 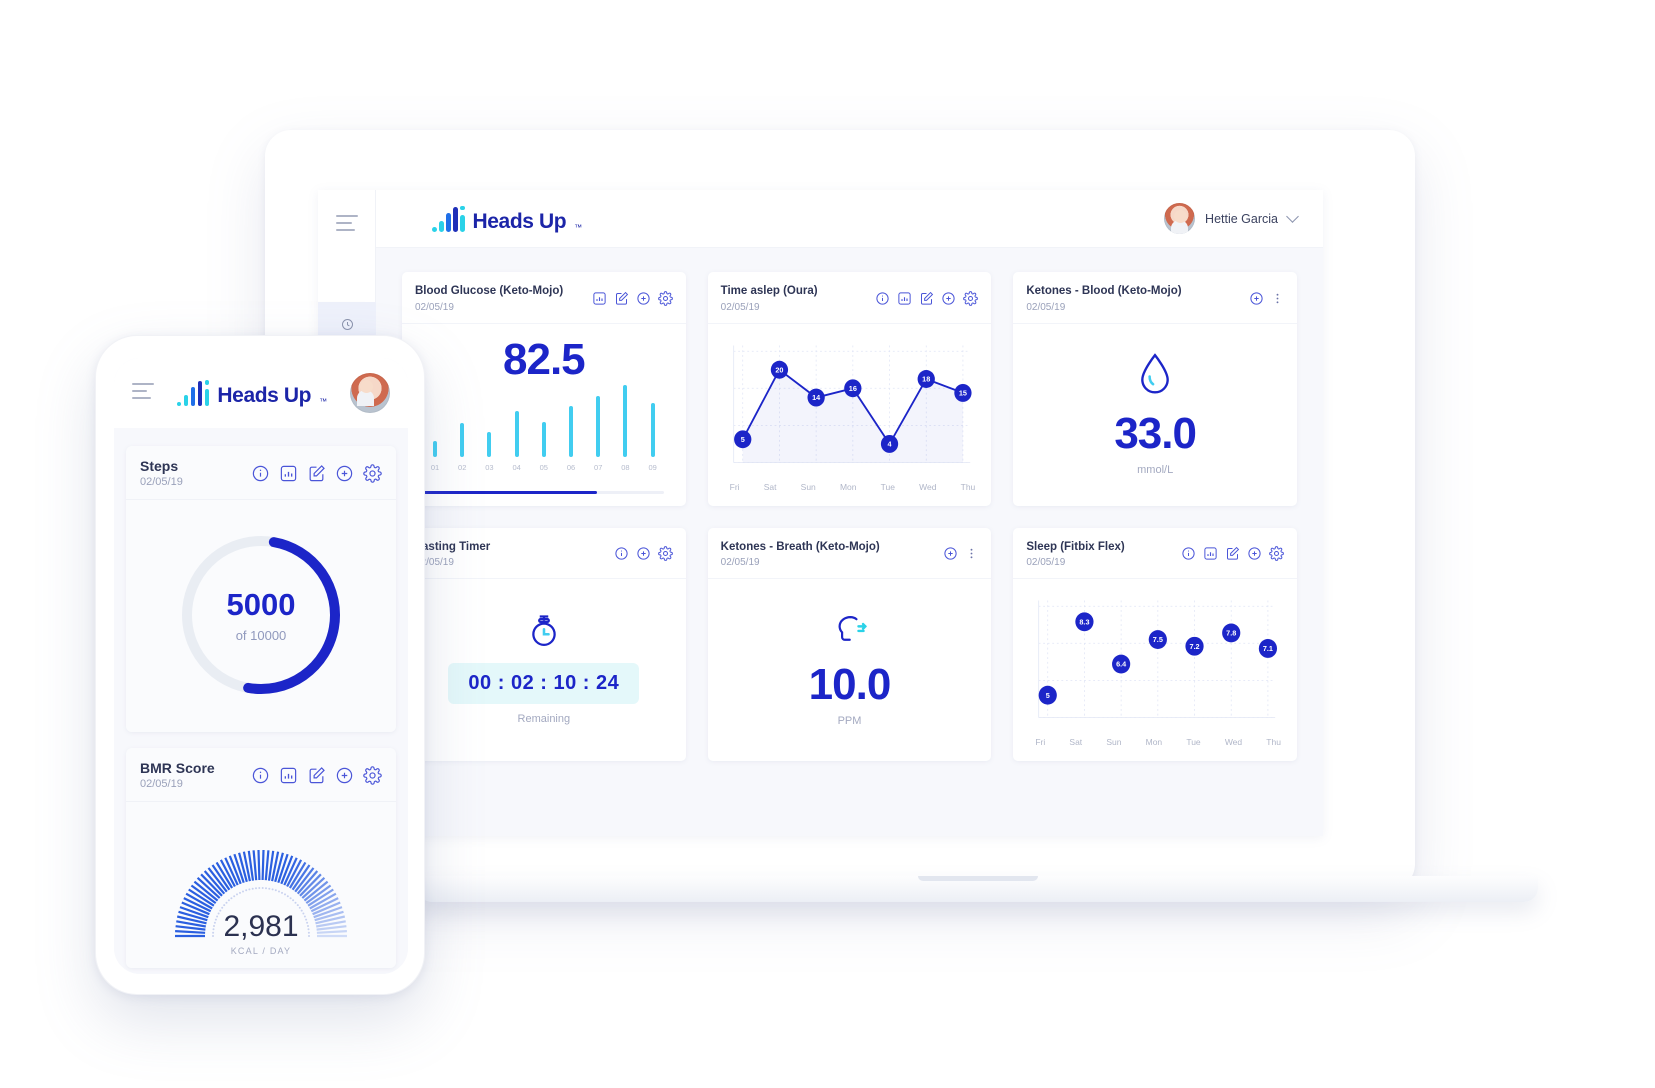 What do you see at coordinates (1158, 659) in the screenshot?
I see `scatter-chart: 5 8.3 6.4 7.5 7.2 7.8 7.1` at bounding box center [1158, 659].